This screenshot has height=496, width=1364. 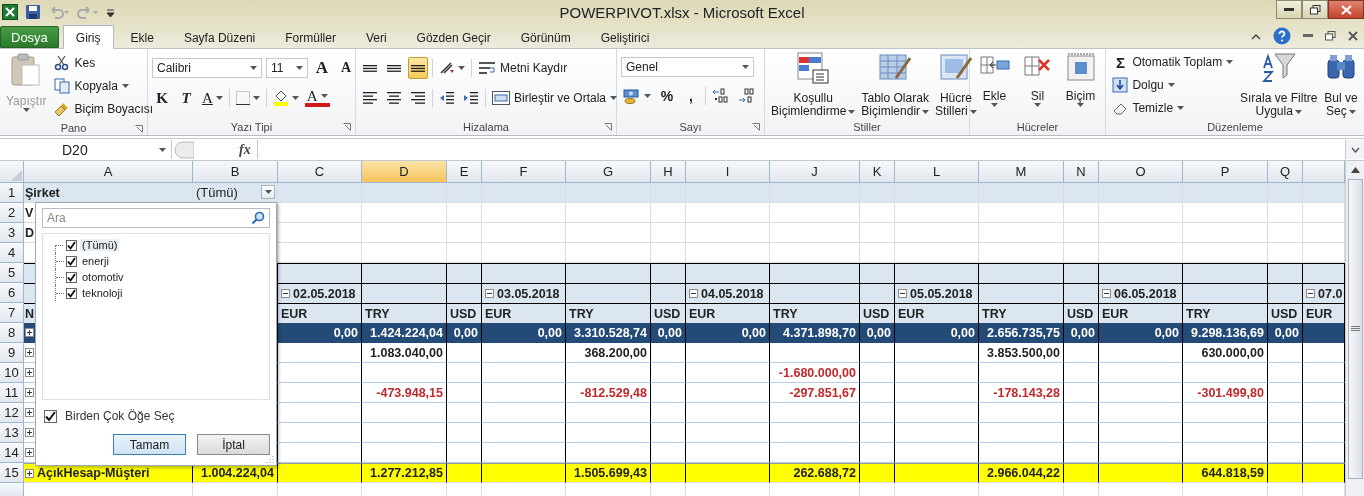 I want to click on italic-button: T, so click(x=186, y=98).